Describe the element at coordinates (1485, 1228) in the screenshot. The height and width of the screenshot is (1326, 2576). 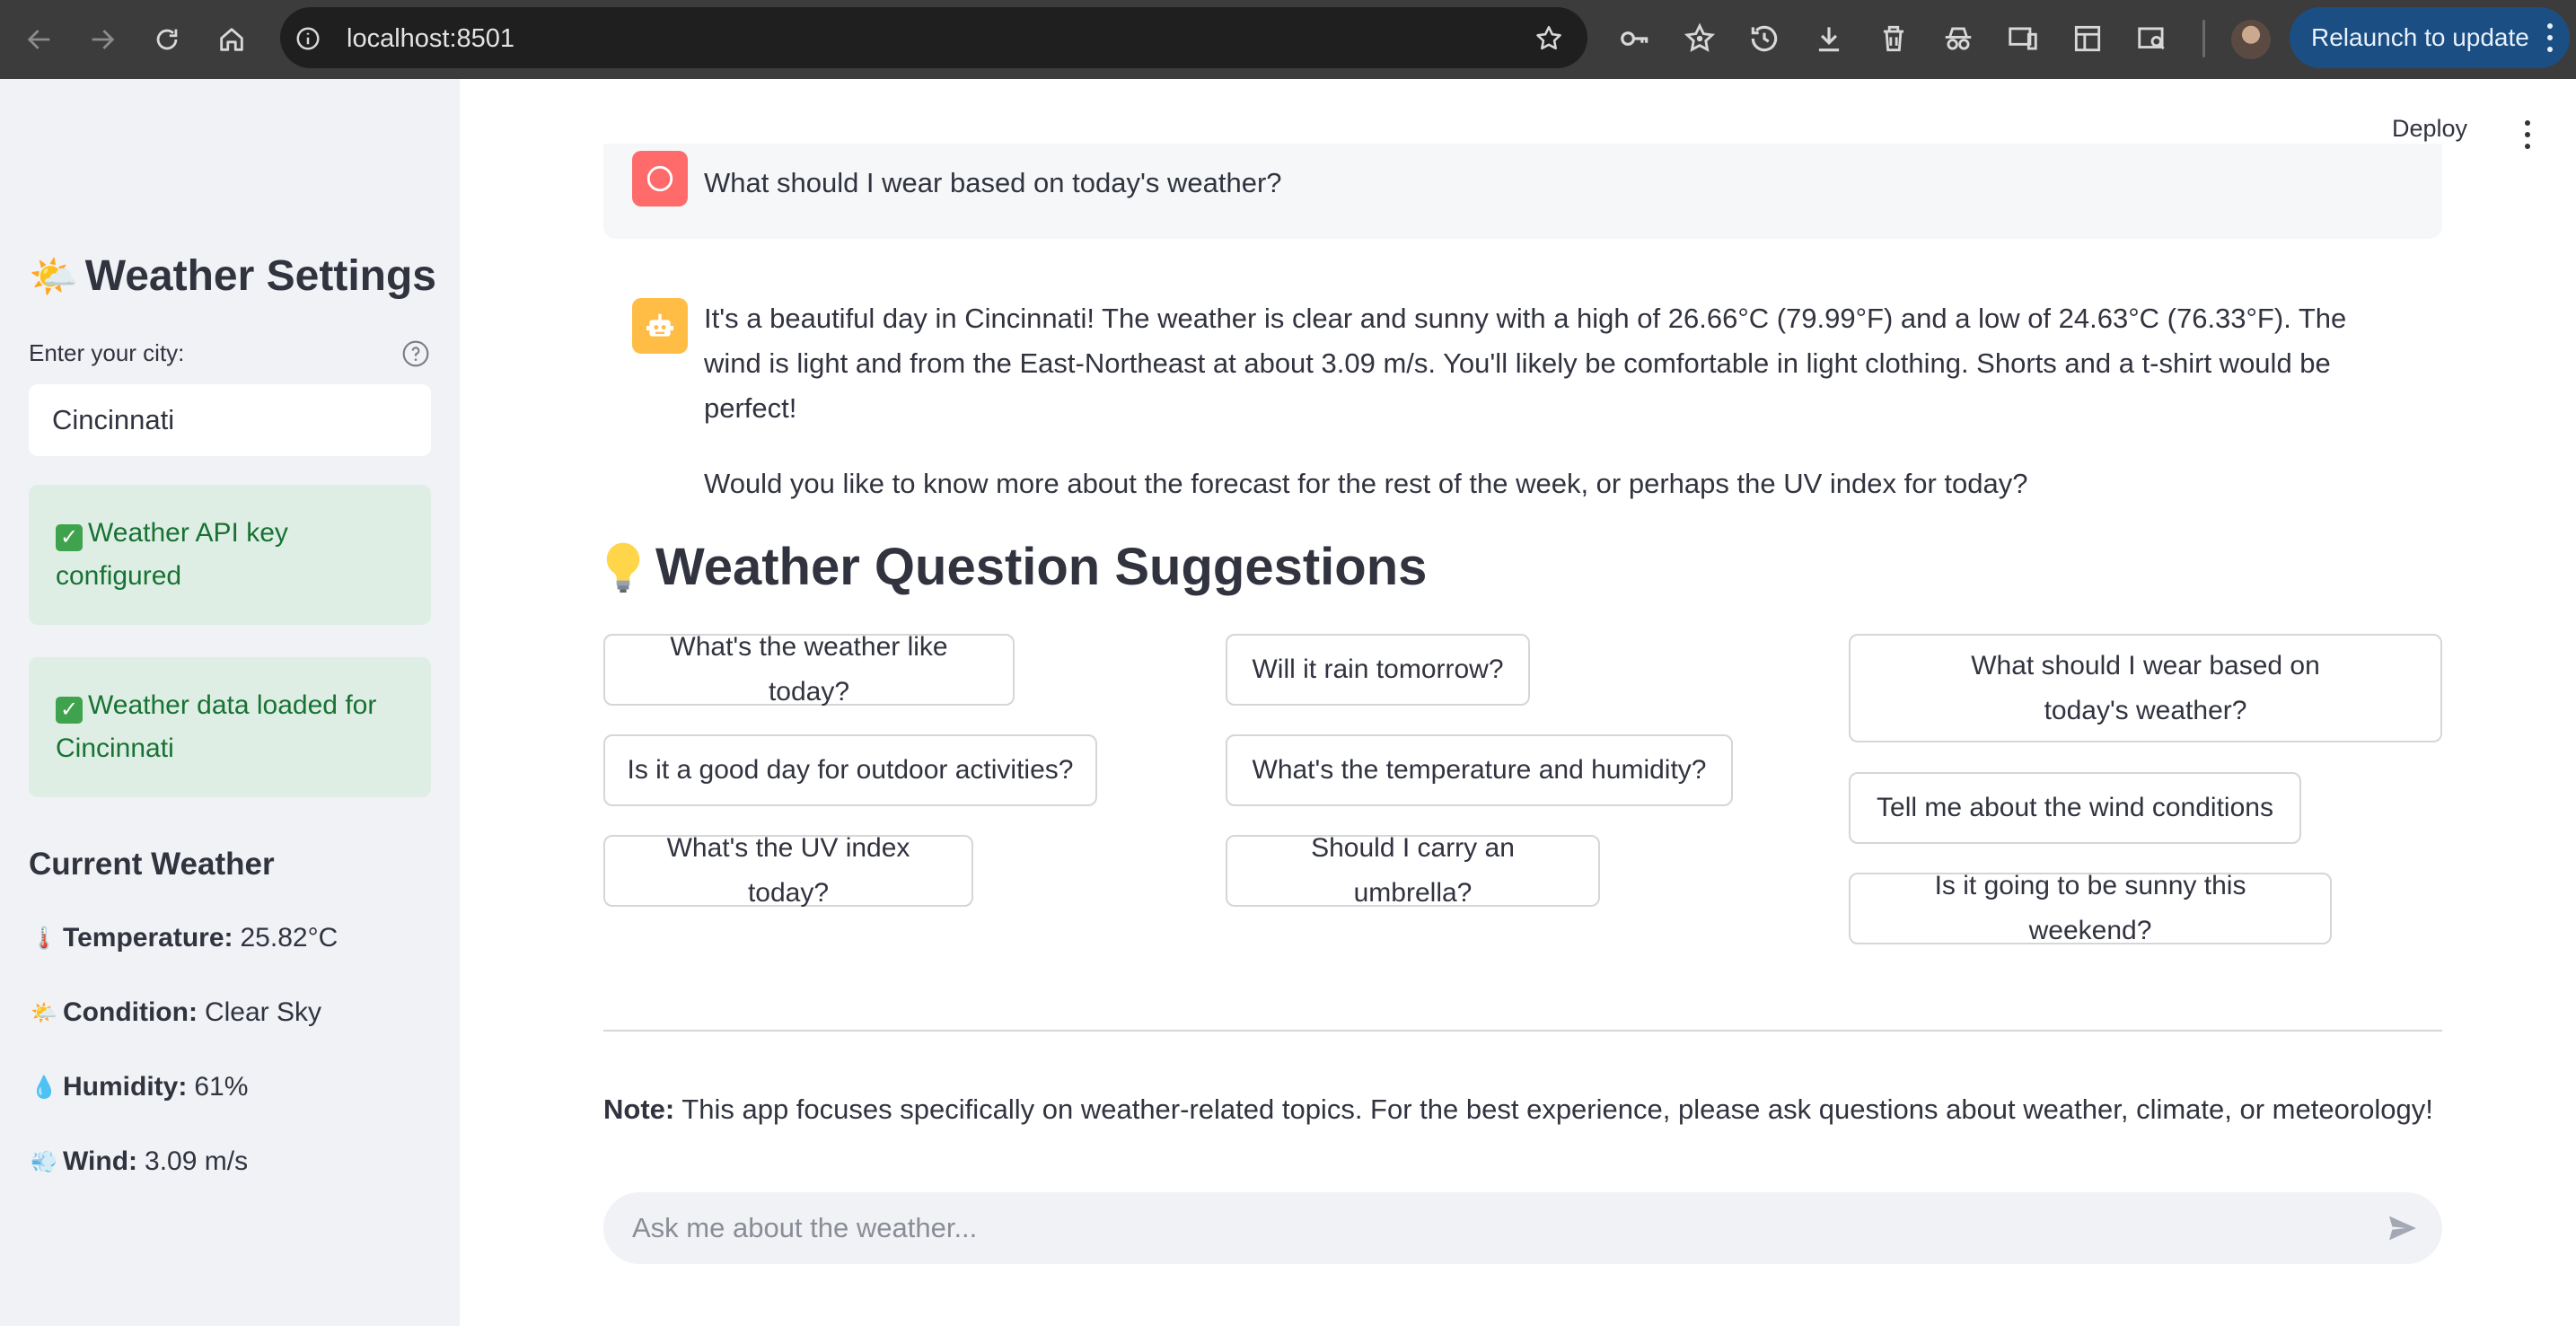
I see `chat-input` at that location.